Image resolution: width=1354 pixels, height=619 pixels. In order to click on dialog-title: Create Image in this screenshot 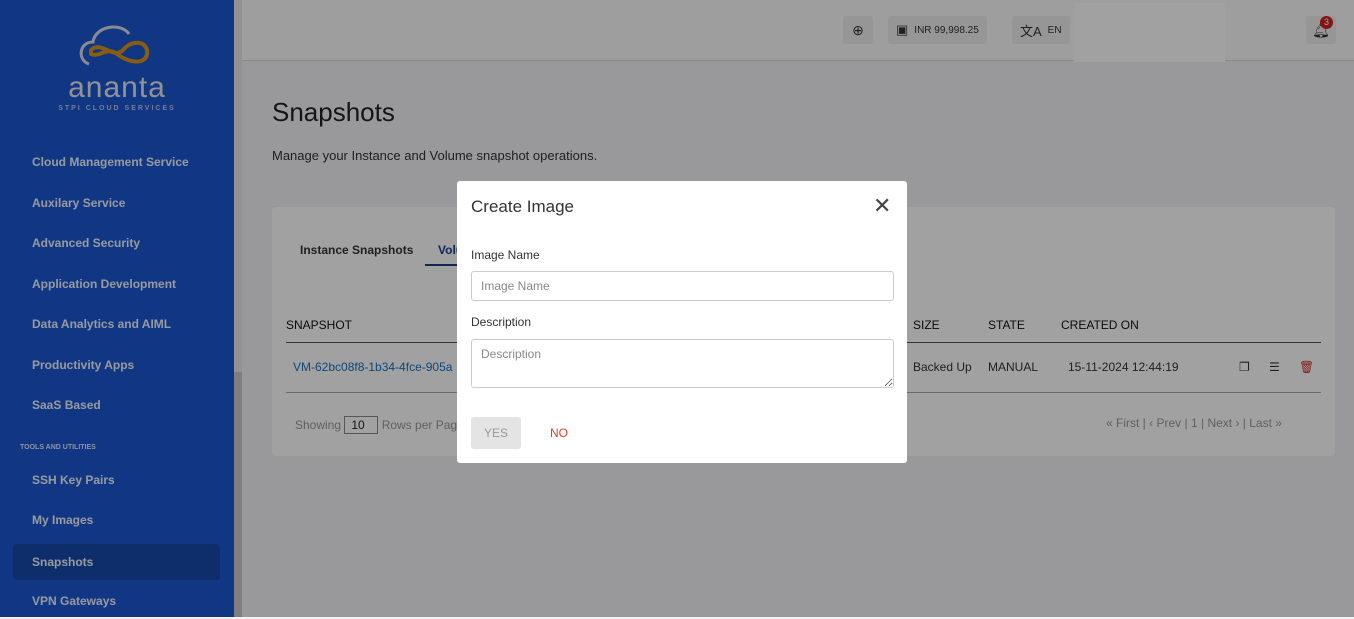, I will do `click(522, 206)`.